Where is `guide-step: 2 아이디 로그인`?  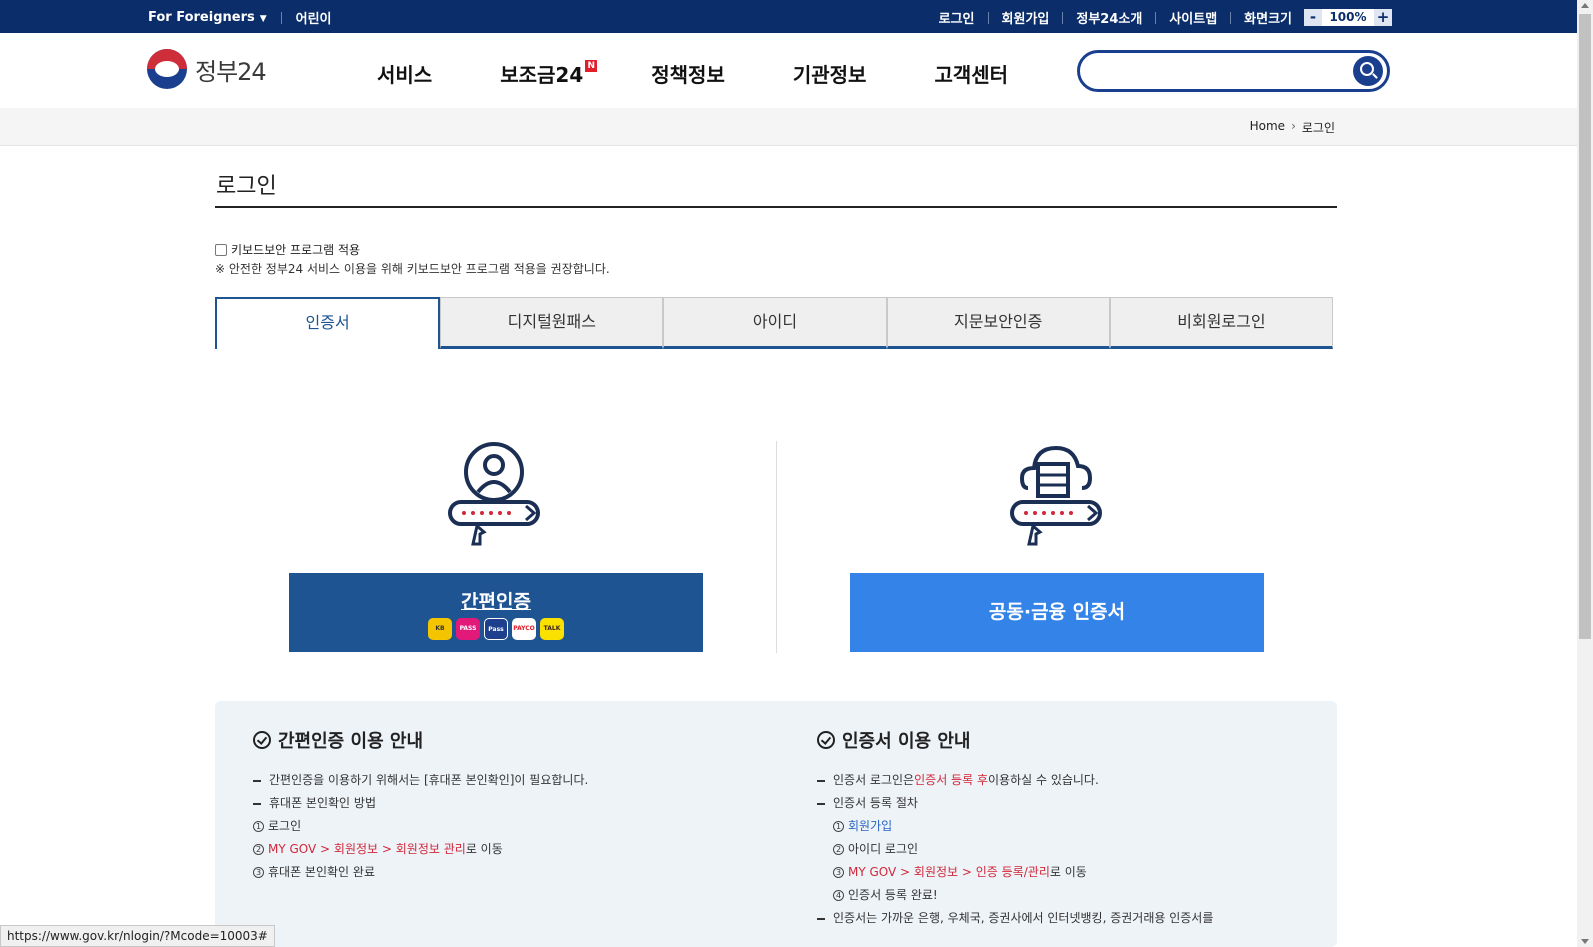
guide-step: 2 아이디 로그인 is located at coordinates (1015, 849).